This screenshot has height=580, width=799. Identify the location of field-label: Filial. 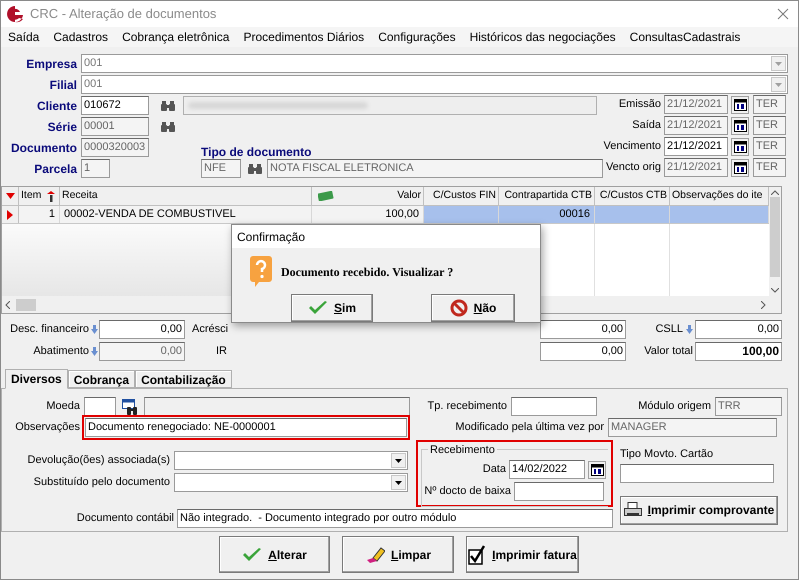
(62, 85).